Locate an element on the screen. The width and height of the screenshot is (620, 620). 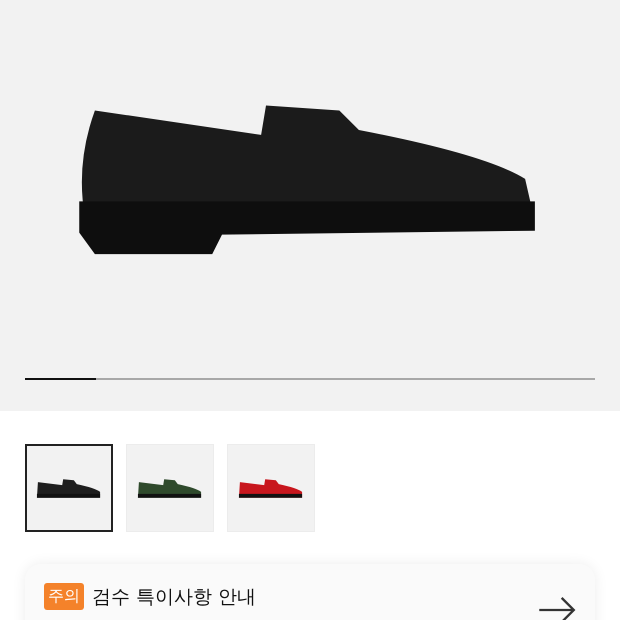
product-thumbnail is located at coordinates (69, 488).